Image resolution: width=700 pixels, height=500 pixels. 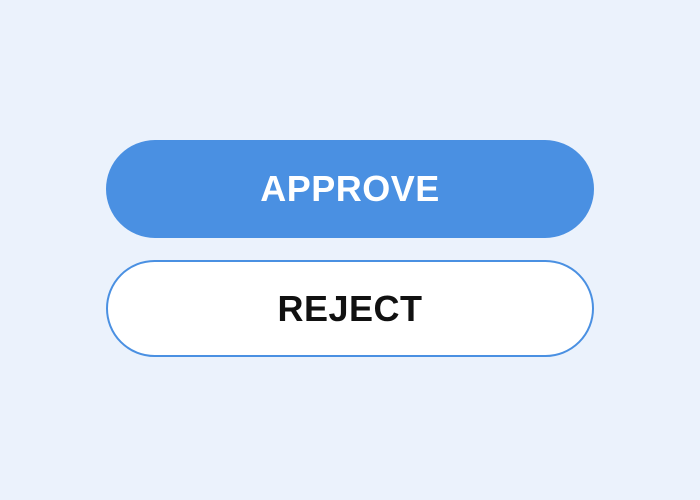 I want to click on approve-button-label: APPROVE, so click(x=350, y=188).